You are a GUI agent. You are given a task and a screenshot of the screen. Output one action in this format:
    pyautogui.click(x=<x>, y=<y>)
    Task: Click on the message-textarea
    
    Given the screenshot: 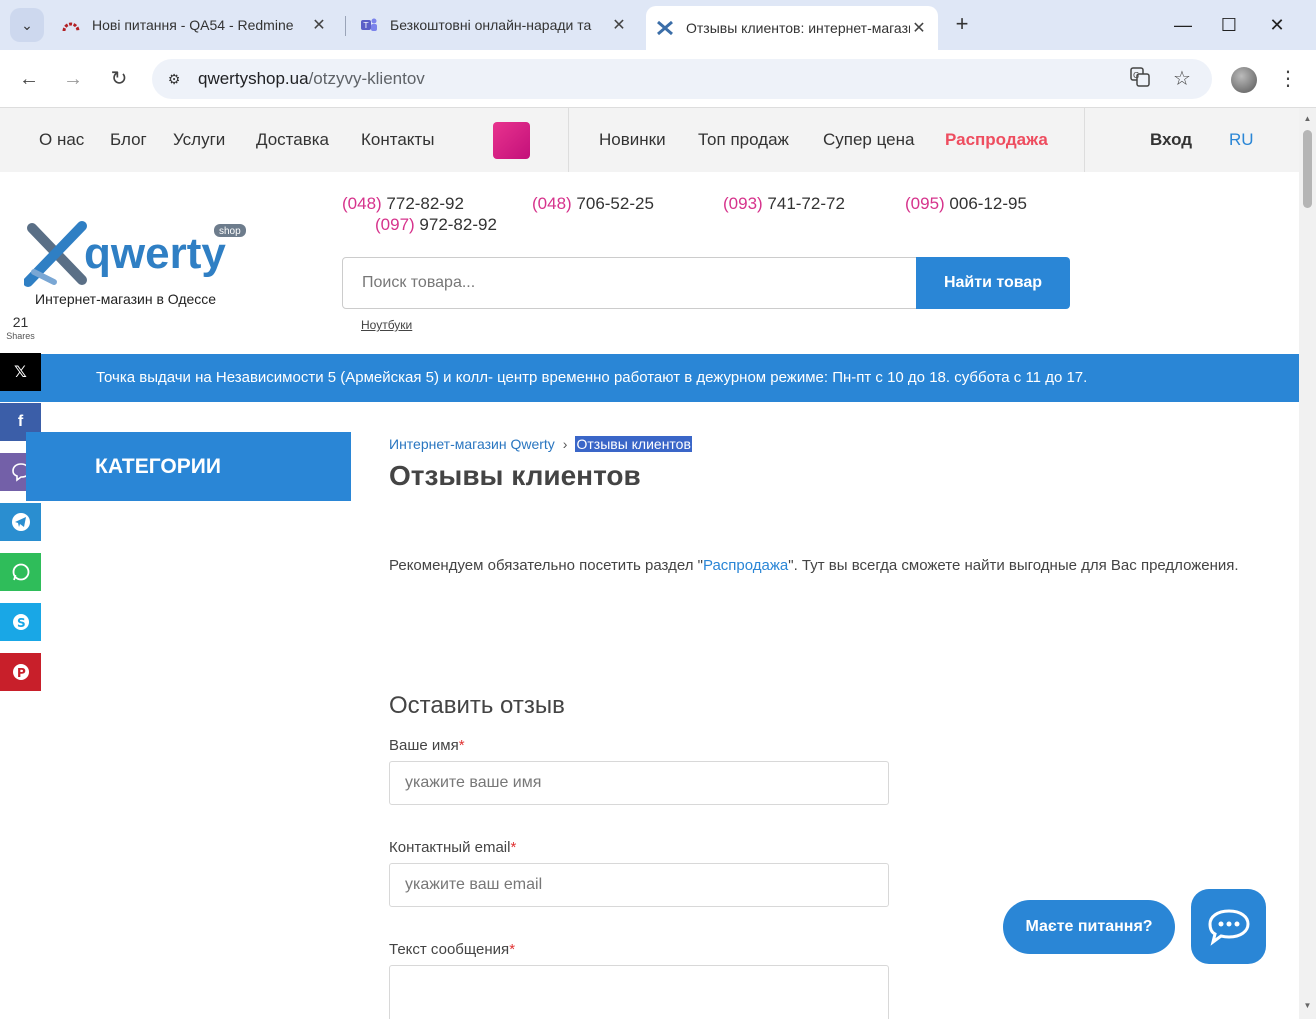 What is the action you would take?
    pyautogui.click(x=639, y=992)
    